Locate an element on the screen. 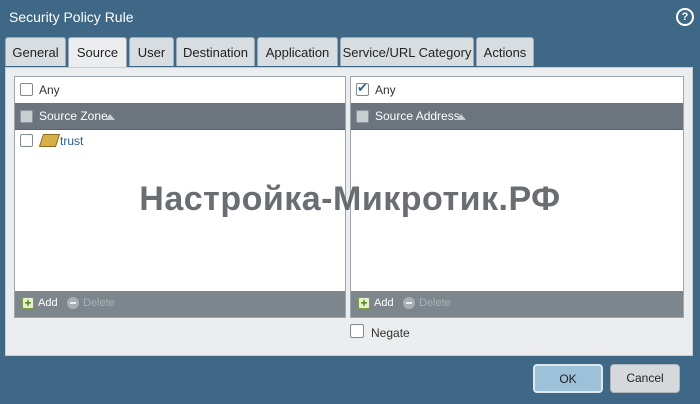  title-bar: Security Policy Rule ? is located at coordinates (350, 18).